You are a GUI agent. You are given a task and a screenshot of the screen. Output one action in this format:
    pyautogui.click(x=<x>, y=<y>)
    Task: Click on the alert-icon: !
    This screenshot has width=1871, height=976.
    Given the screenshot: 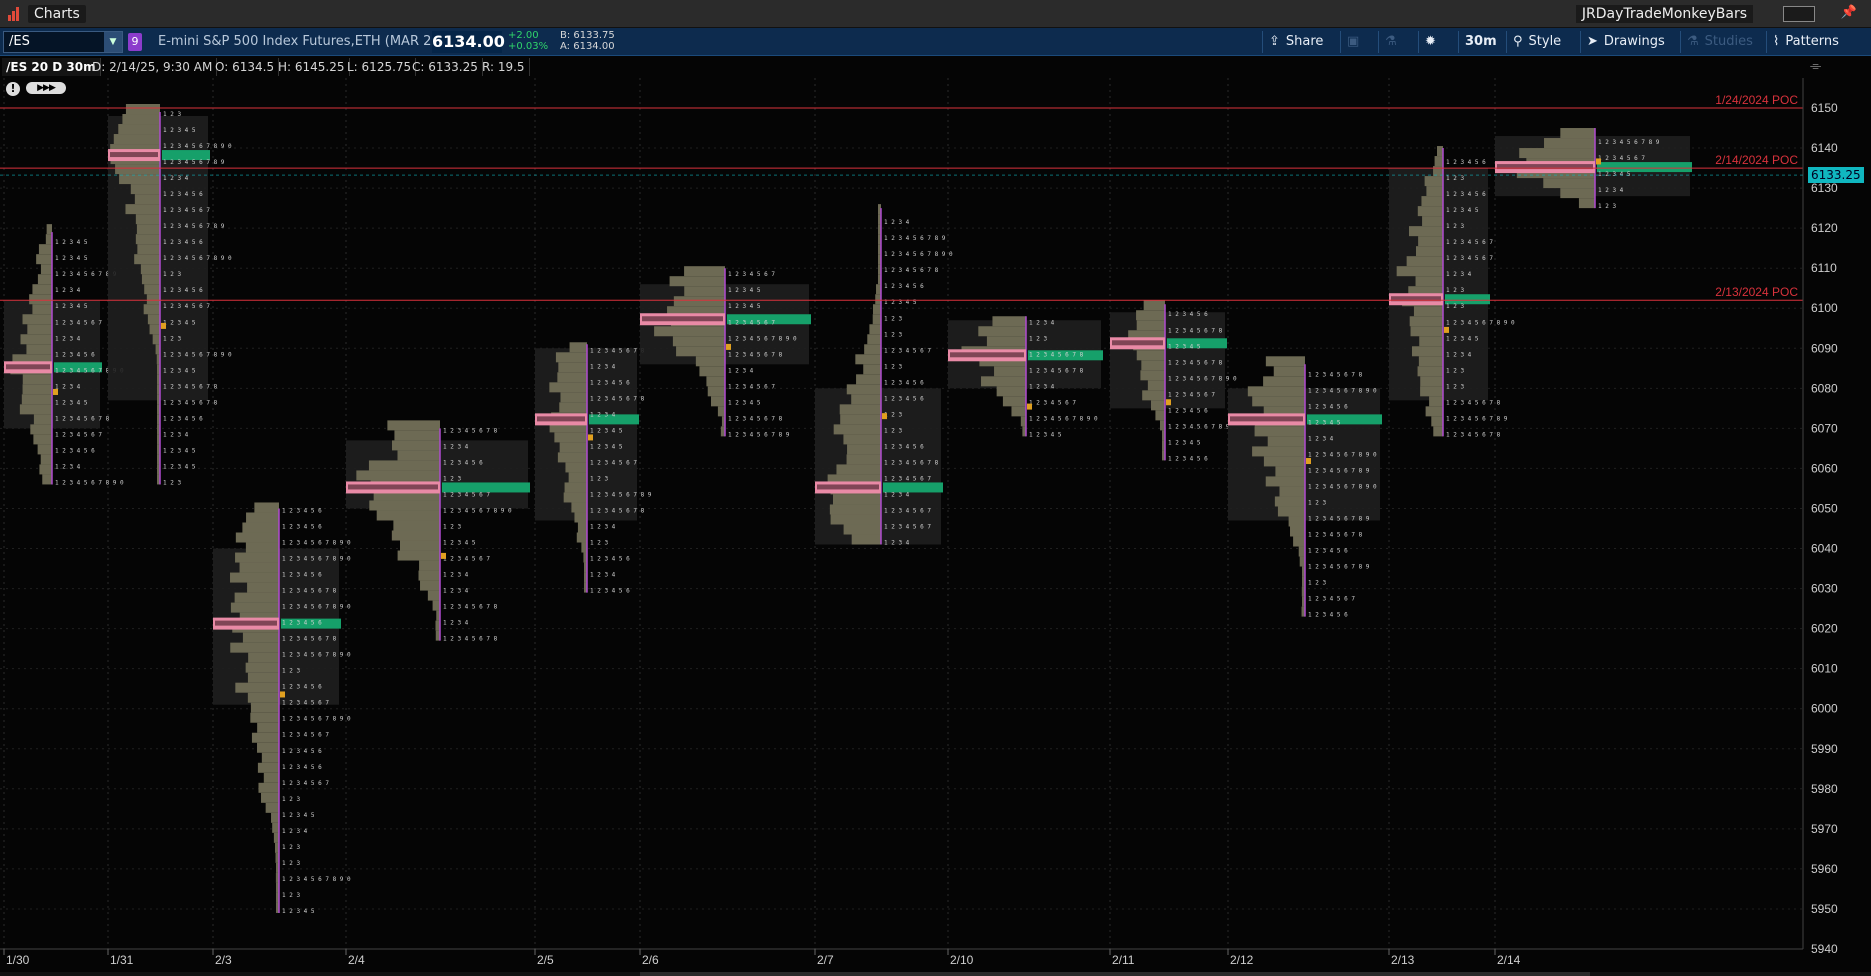 What is the action you would take?
    pyautogui.click(x=13, y=89)
    